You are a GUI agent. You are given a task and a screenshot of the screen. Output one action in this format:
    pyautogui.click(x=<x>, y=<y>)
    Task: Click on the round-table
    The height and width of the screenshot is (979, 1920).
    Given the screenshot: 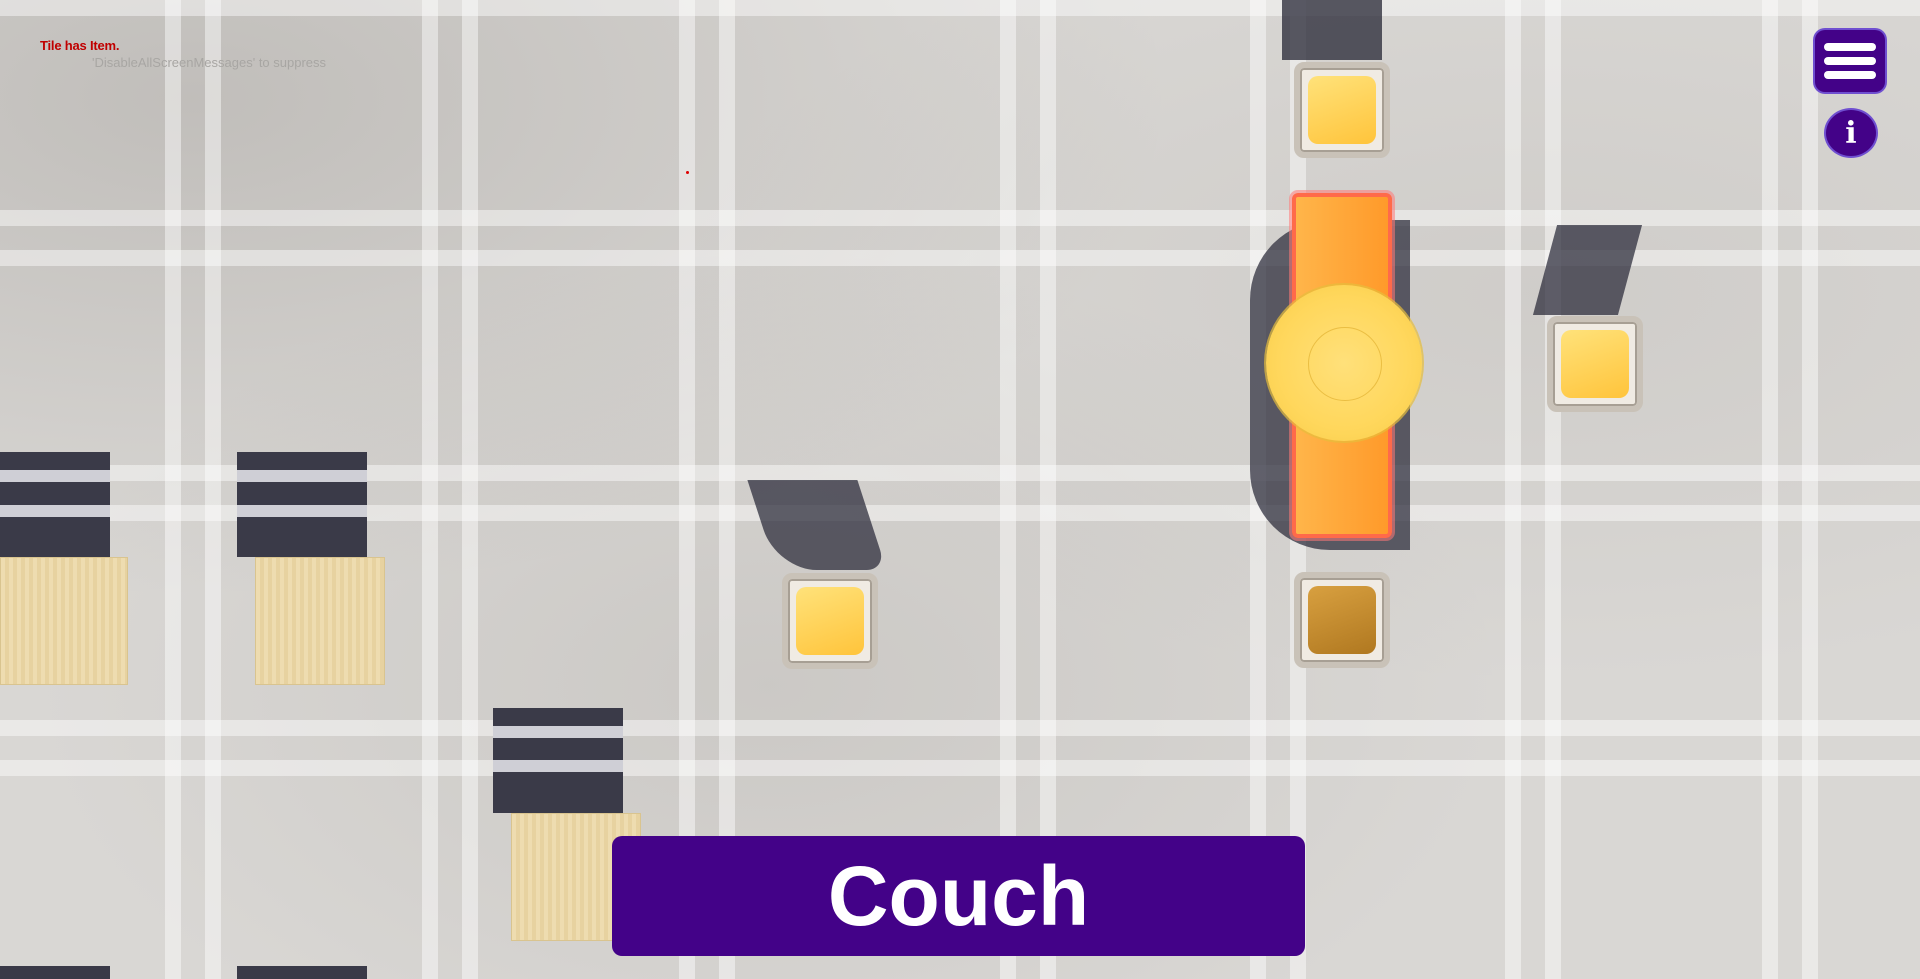 What is the action you would take?
    pyautogui.click(x=1344, y=363)
    